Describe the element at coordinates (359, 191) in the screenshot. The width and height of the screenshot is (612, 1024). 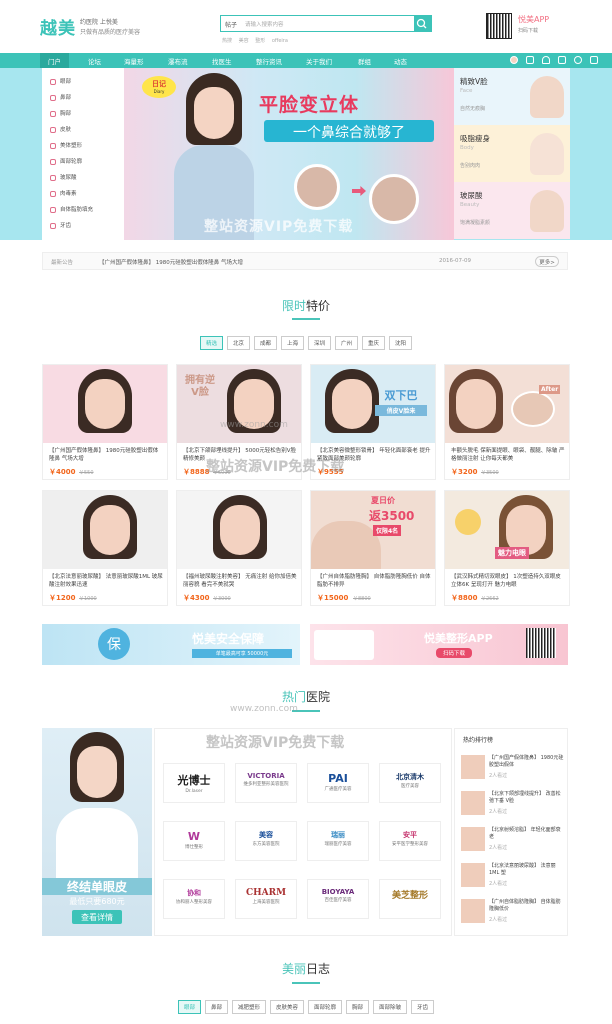
I see `arrow-icon` at that location.